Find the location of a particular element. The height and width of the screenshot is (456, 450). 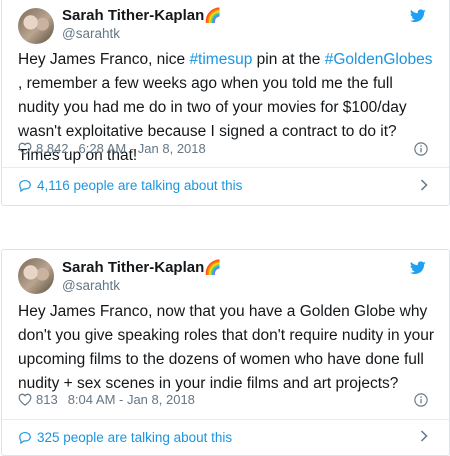

tweet-timestamp: 8:04 AM - Jan 8, 2018 is located at coordinates (131, 399).